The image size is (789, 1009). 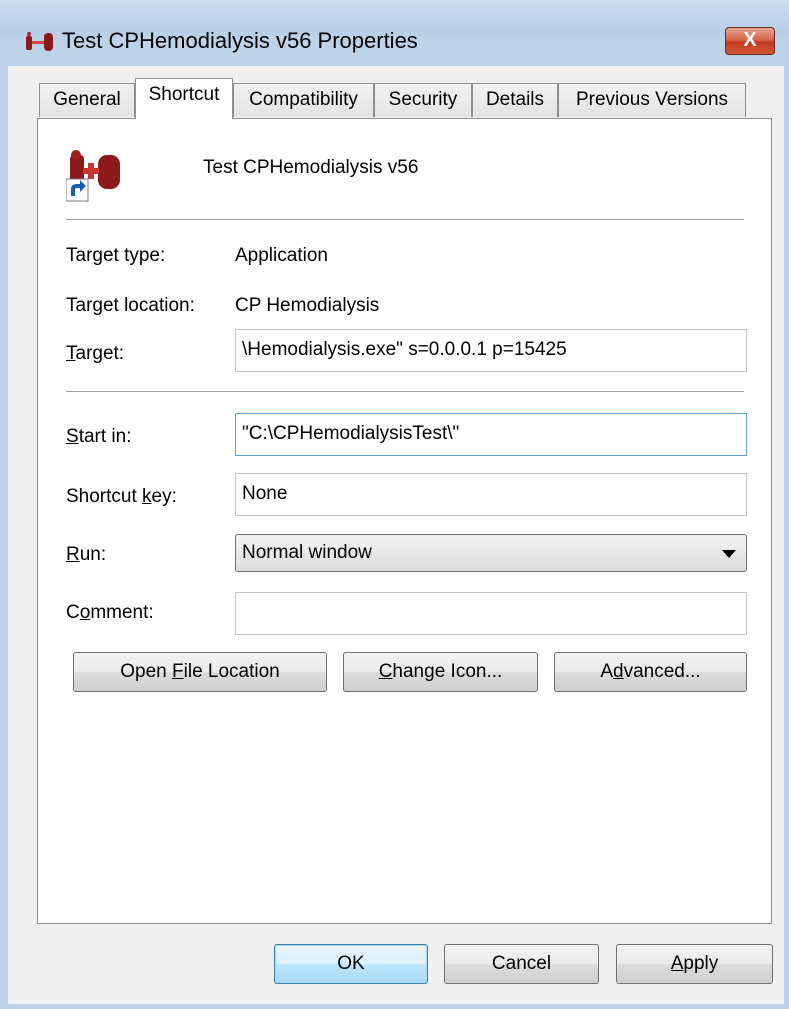 What do you see at coordinates (351, 964) in the screenshot?
I see `ok-button: OK` at bounding box center [351, 964].